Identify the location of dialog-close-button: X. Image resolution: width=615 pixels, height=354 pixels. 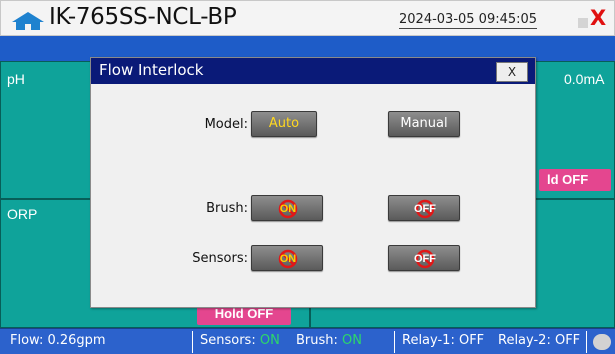
(512, 72).